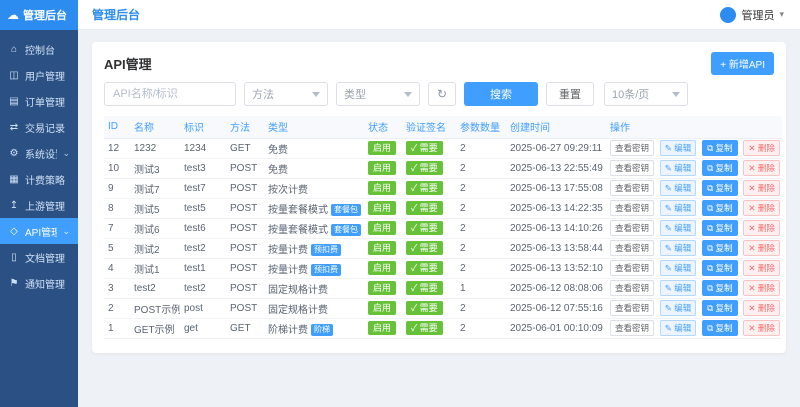  Describe the element at coordinates (116, 15) in the screenshot. I see `header-title: 管理后台` at that location.